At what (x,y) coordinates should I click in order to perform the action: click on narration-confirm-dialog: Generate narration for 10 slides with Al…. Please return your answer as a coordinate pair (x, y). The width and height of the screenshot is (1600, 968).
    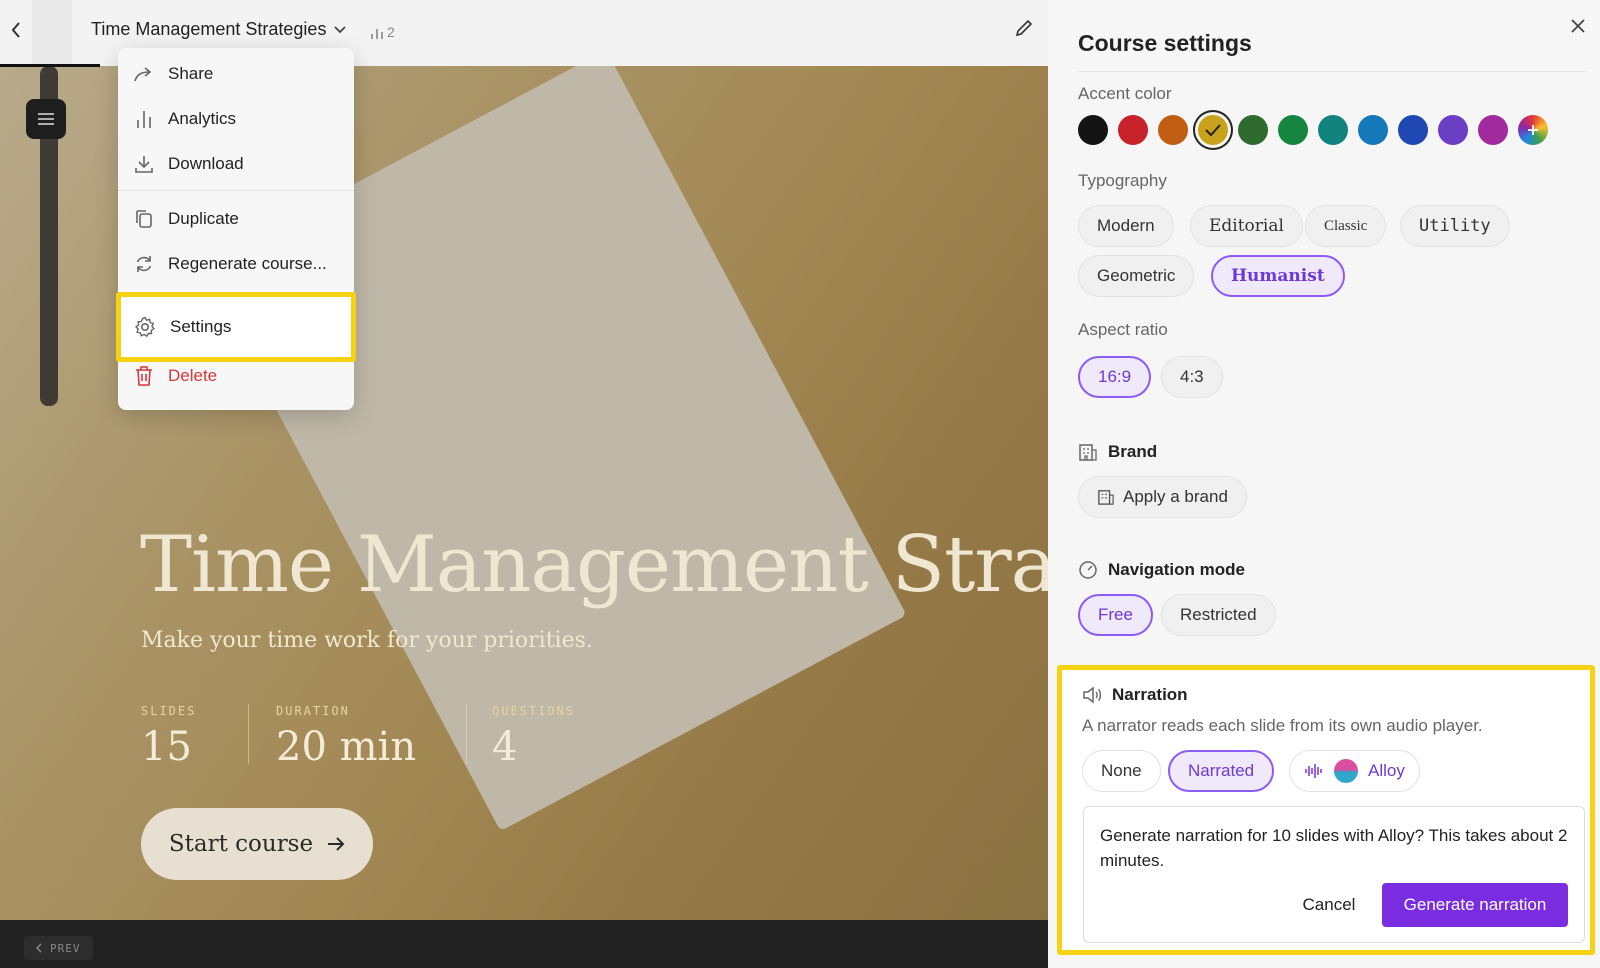
    Looking at the image, I should click on (1334, 874).